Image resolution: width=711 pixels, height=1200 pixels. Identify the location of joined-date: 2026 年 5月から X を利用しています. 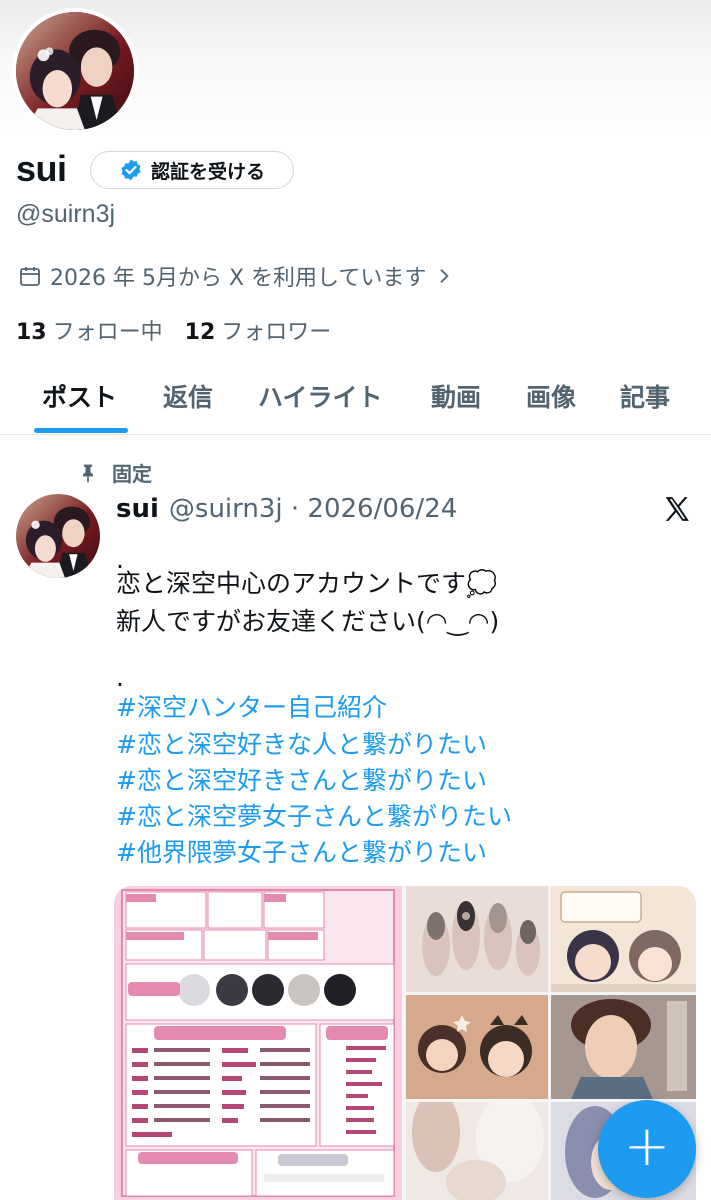
(236, 276).